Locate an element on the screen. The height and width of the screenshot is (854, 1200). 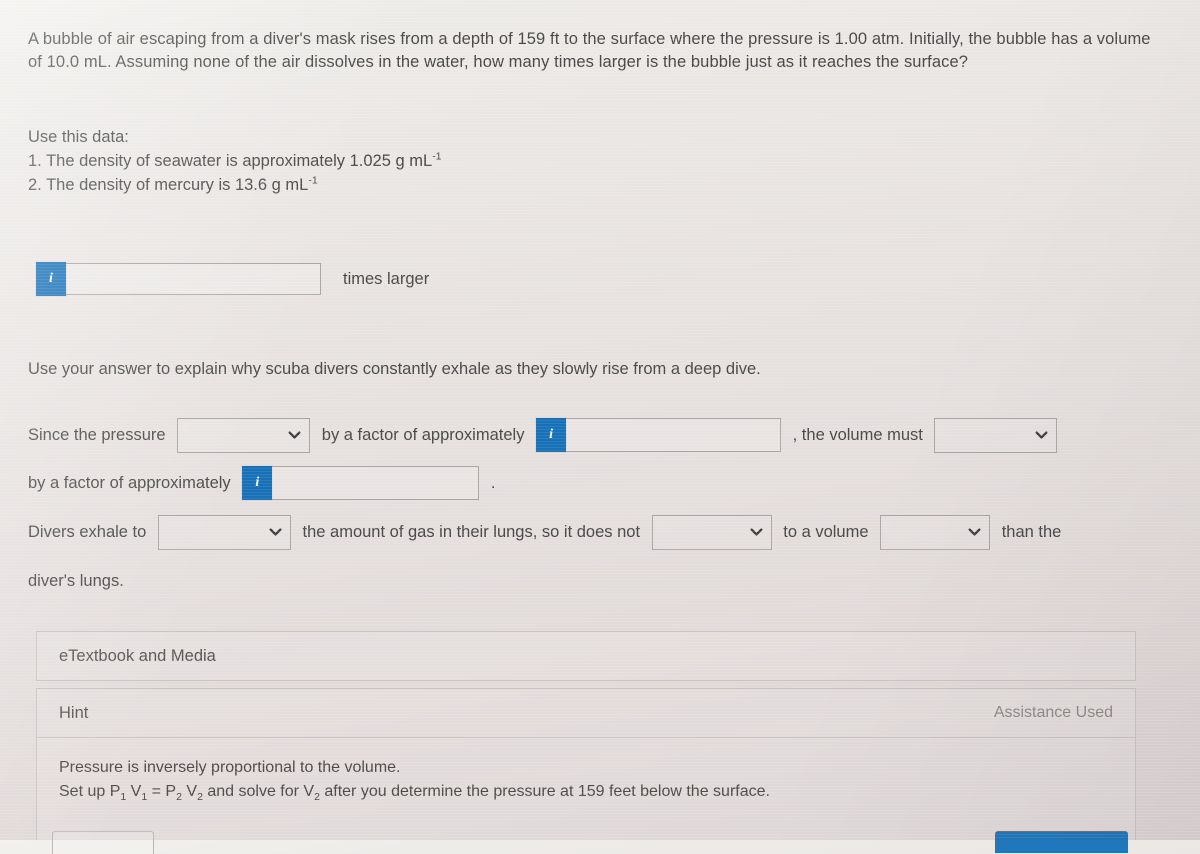
data-item-2-exponent: -1 is located at coordinates (313, 180).